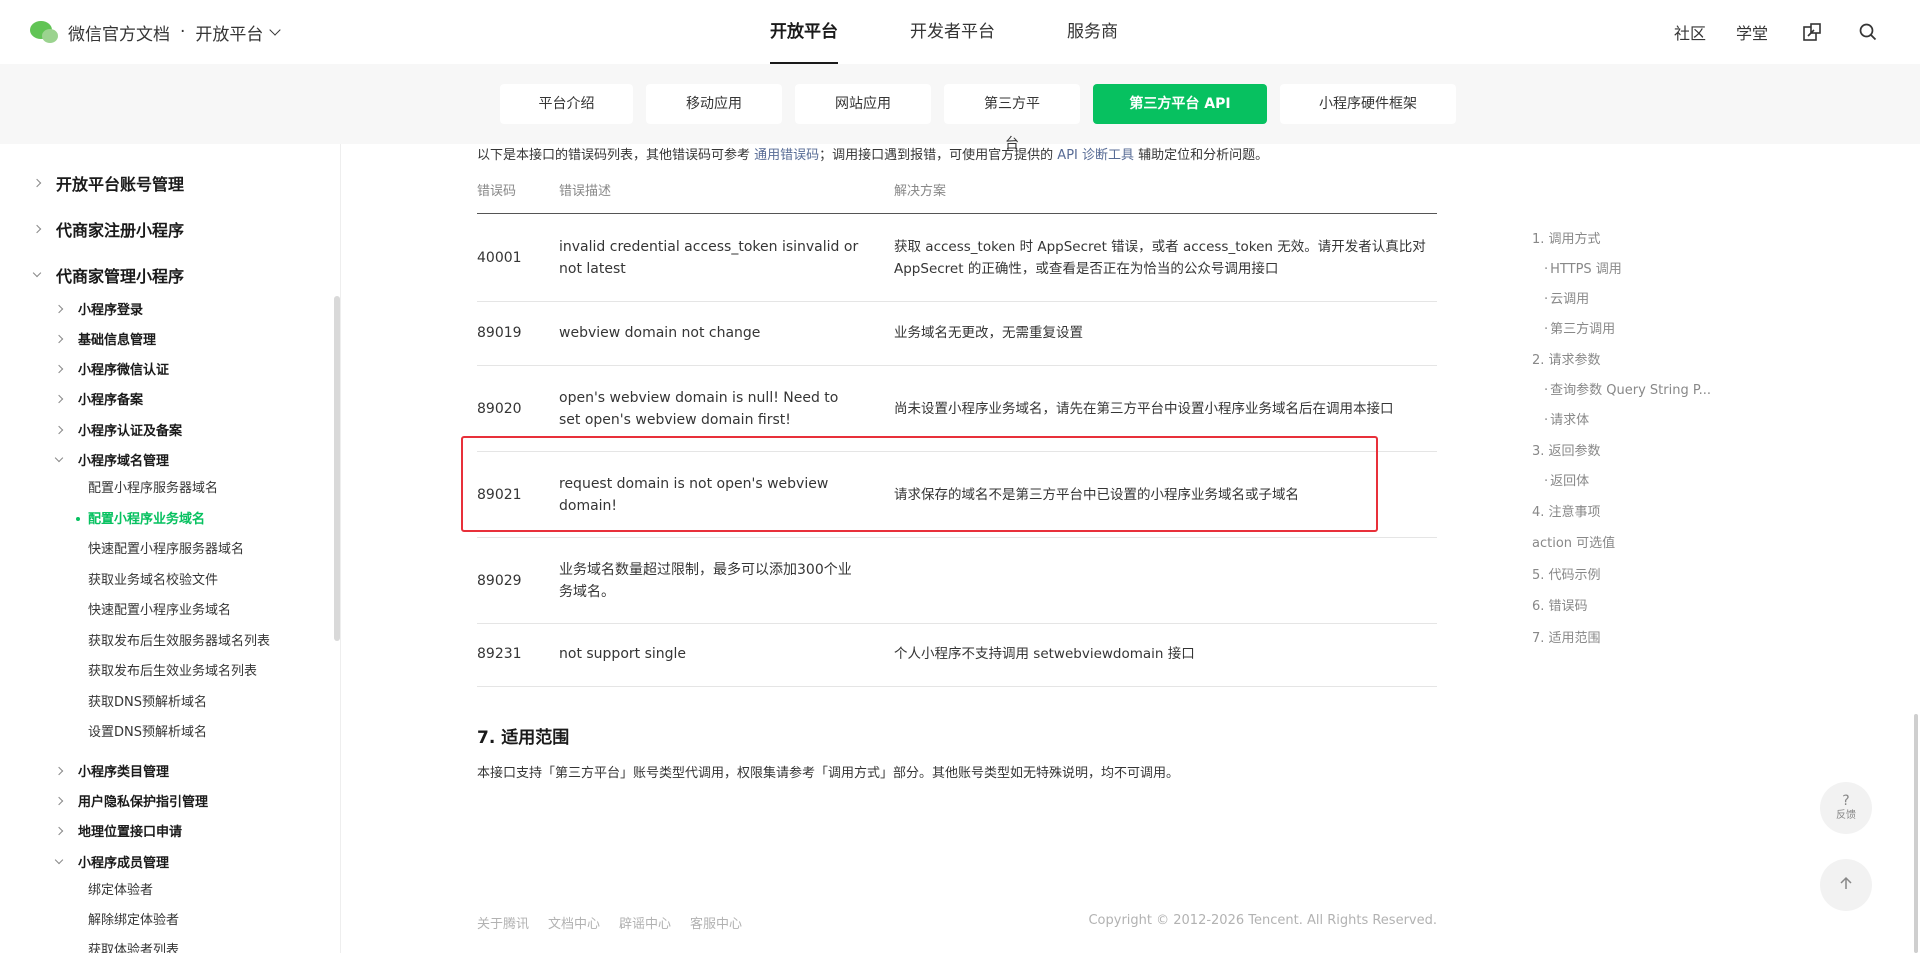 This screenshot has width=1920, height=953. I want to click on table-header-solution: 解决方案, so click(920, 191).